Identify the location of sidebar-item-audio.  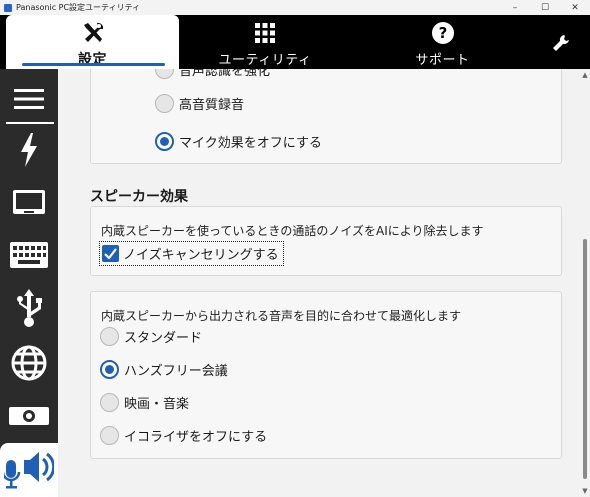
(29, 470).